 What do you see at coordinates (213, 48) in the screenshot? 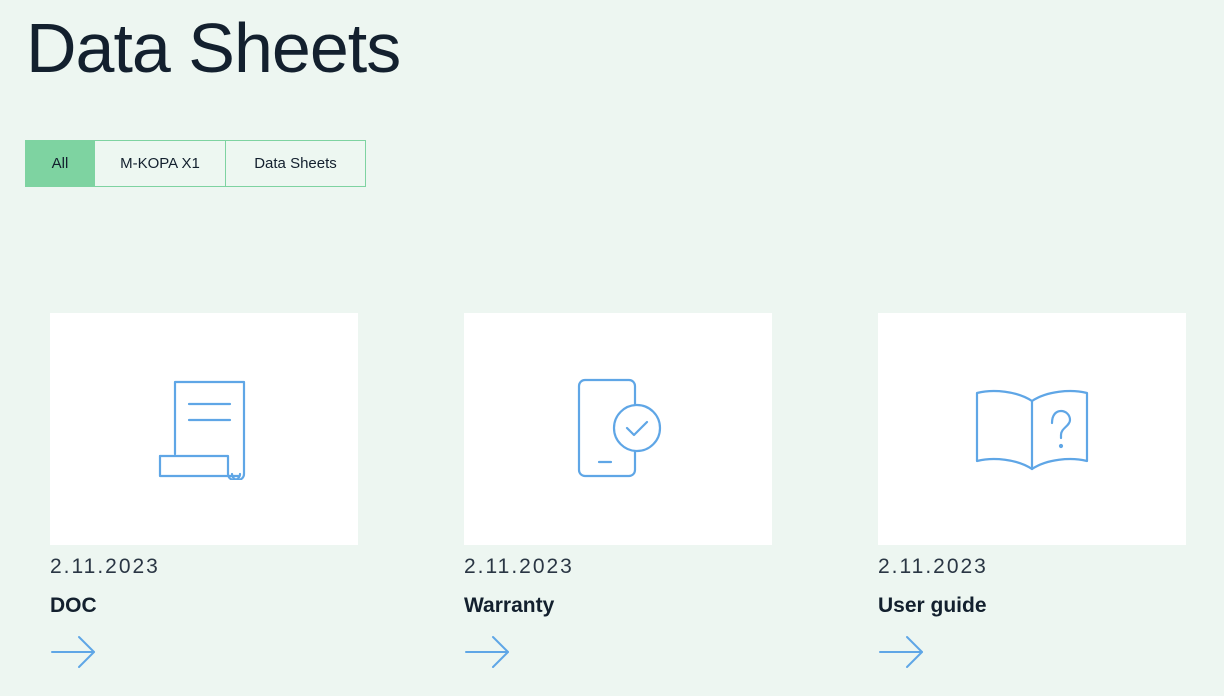
I see `page-title: Data Sheets` at bounding box center [213, 48].